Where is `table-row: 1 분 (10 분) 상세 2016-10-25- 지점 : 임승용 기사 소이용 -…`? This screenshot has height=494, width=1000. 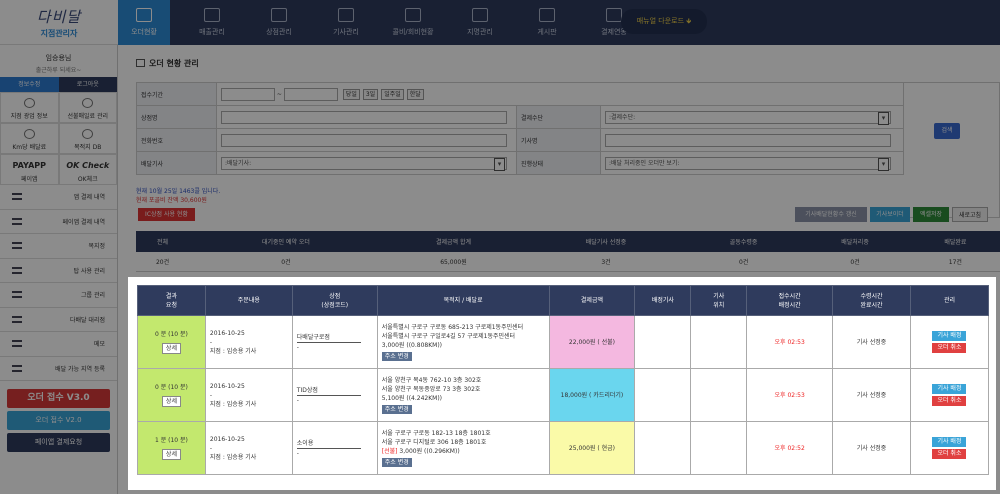
table-row: 1 분 (10 분) 상세 2016-10-25- 지점 : 임승용 기사 소이용 -… is located at coordinates (563, 448).